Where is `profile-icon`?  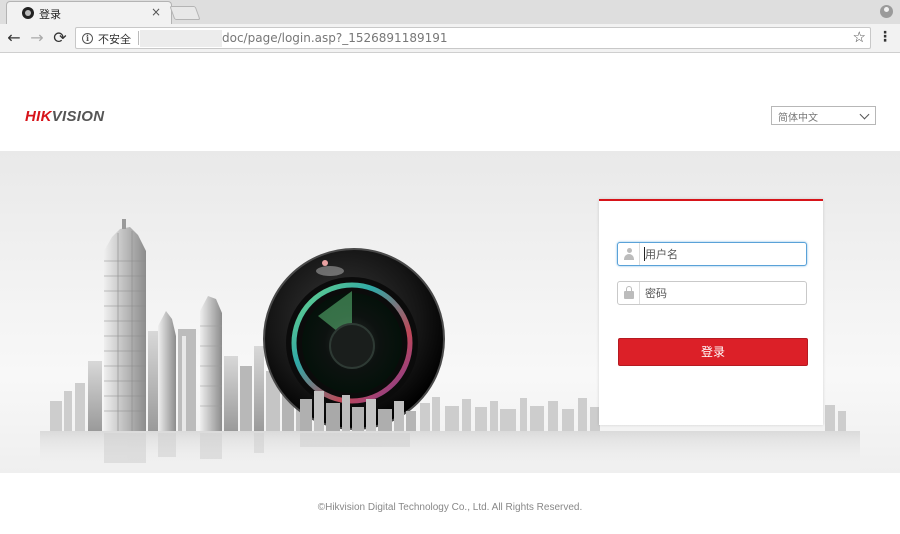 profile-icon is located at coordinates (886, 11).